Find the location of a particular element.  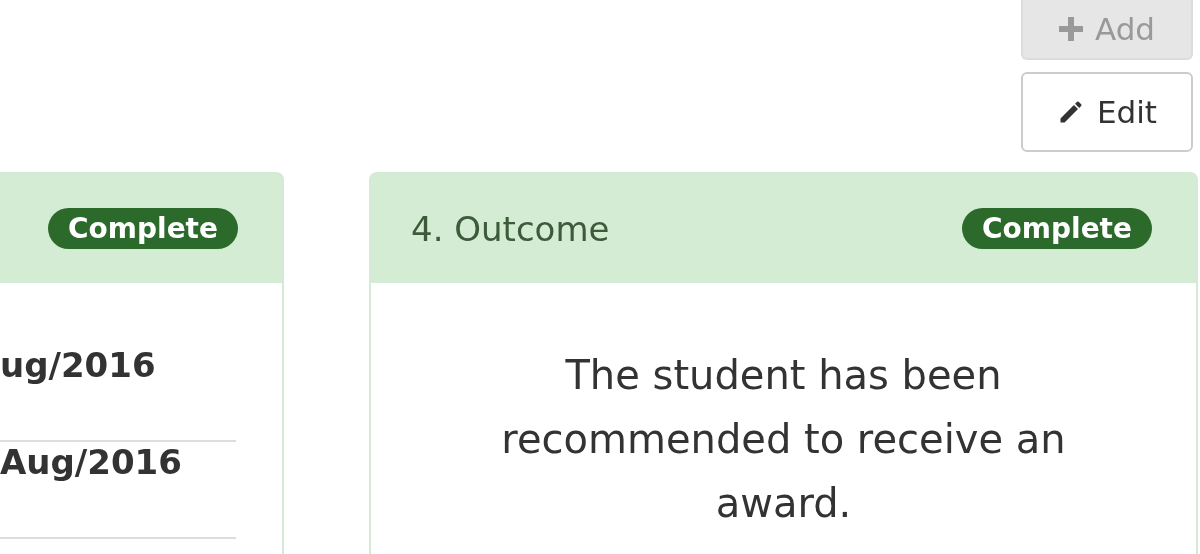

date-text: ug/2016 is located at coordinates (118, 393).